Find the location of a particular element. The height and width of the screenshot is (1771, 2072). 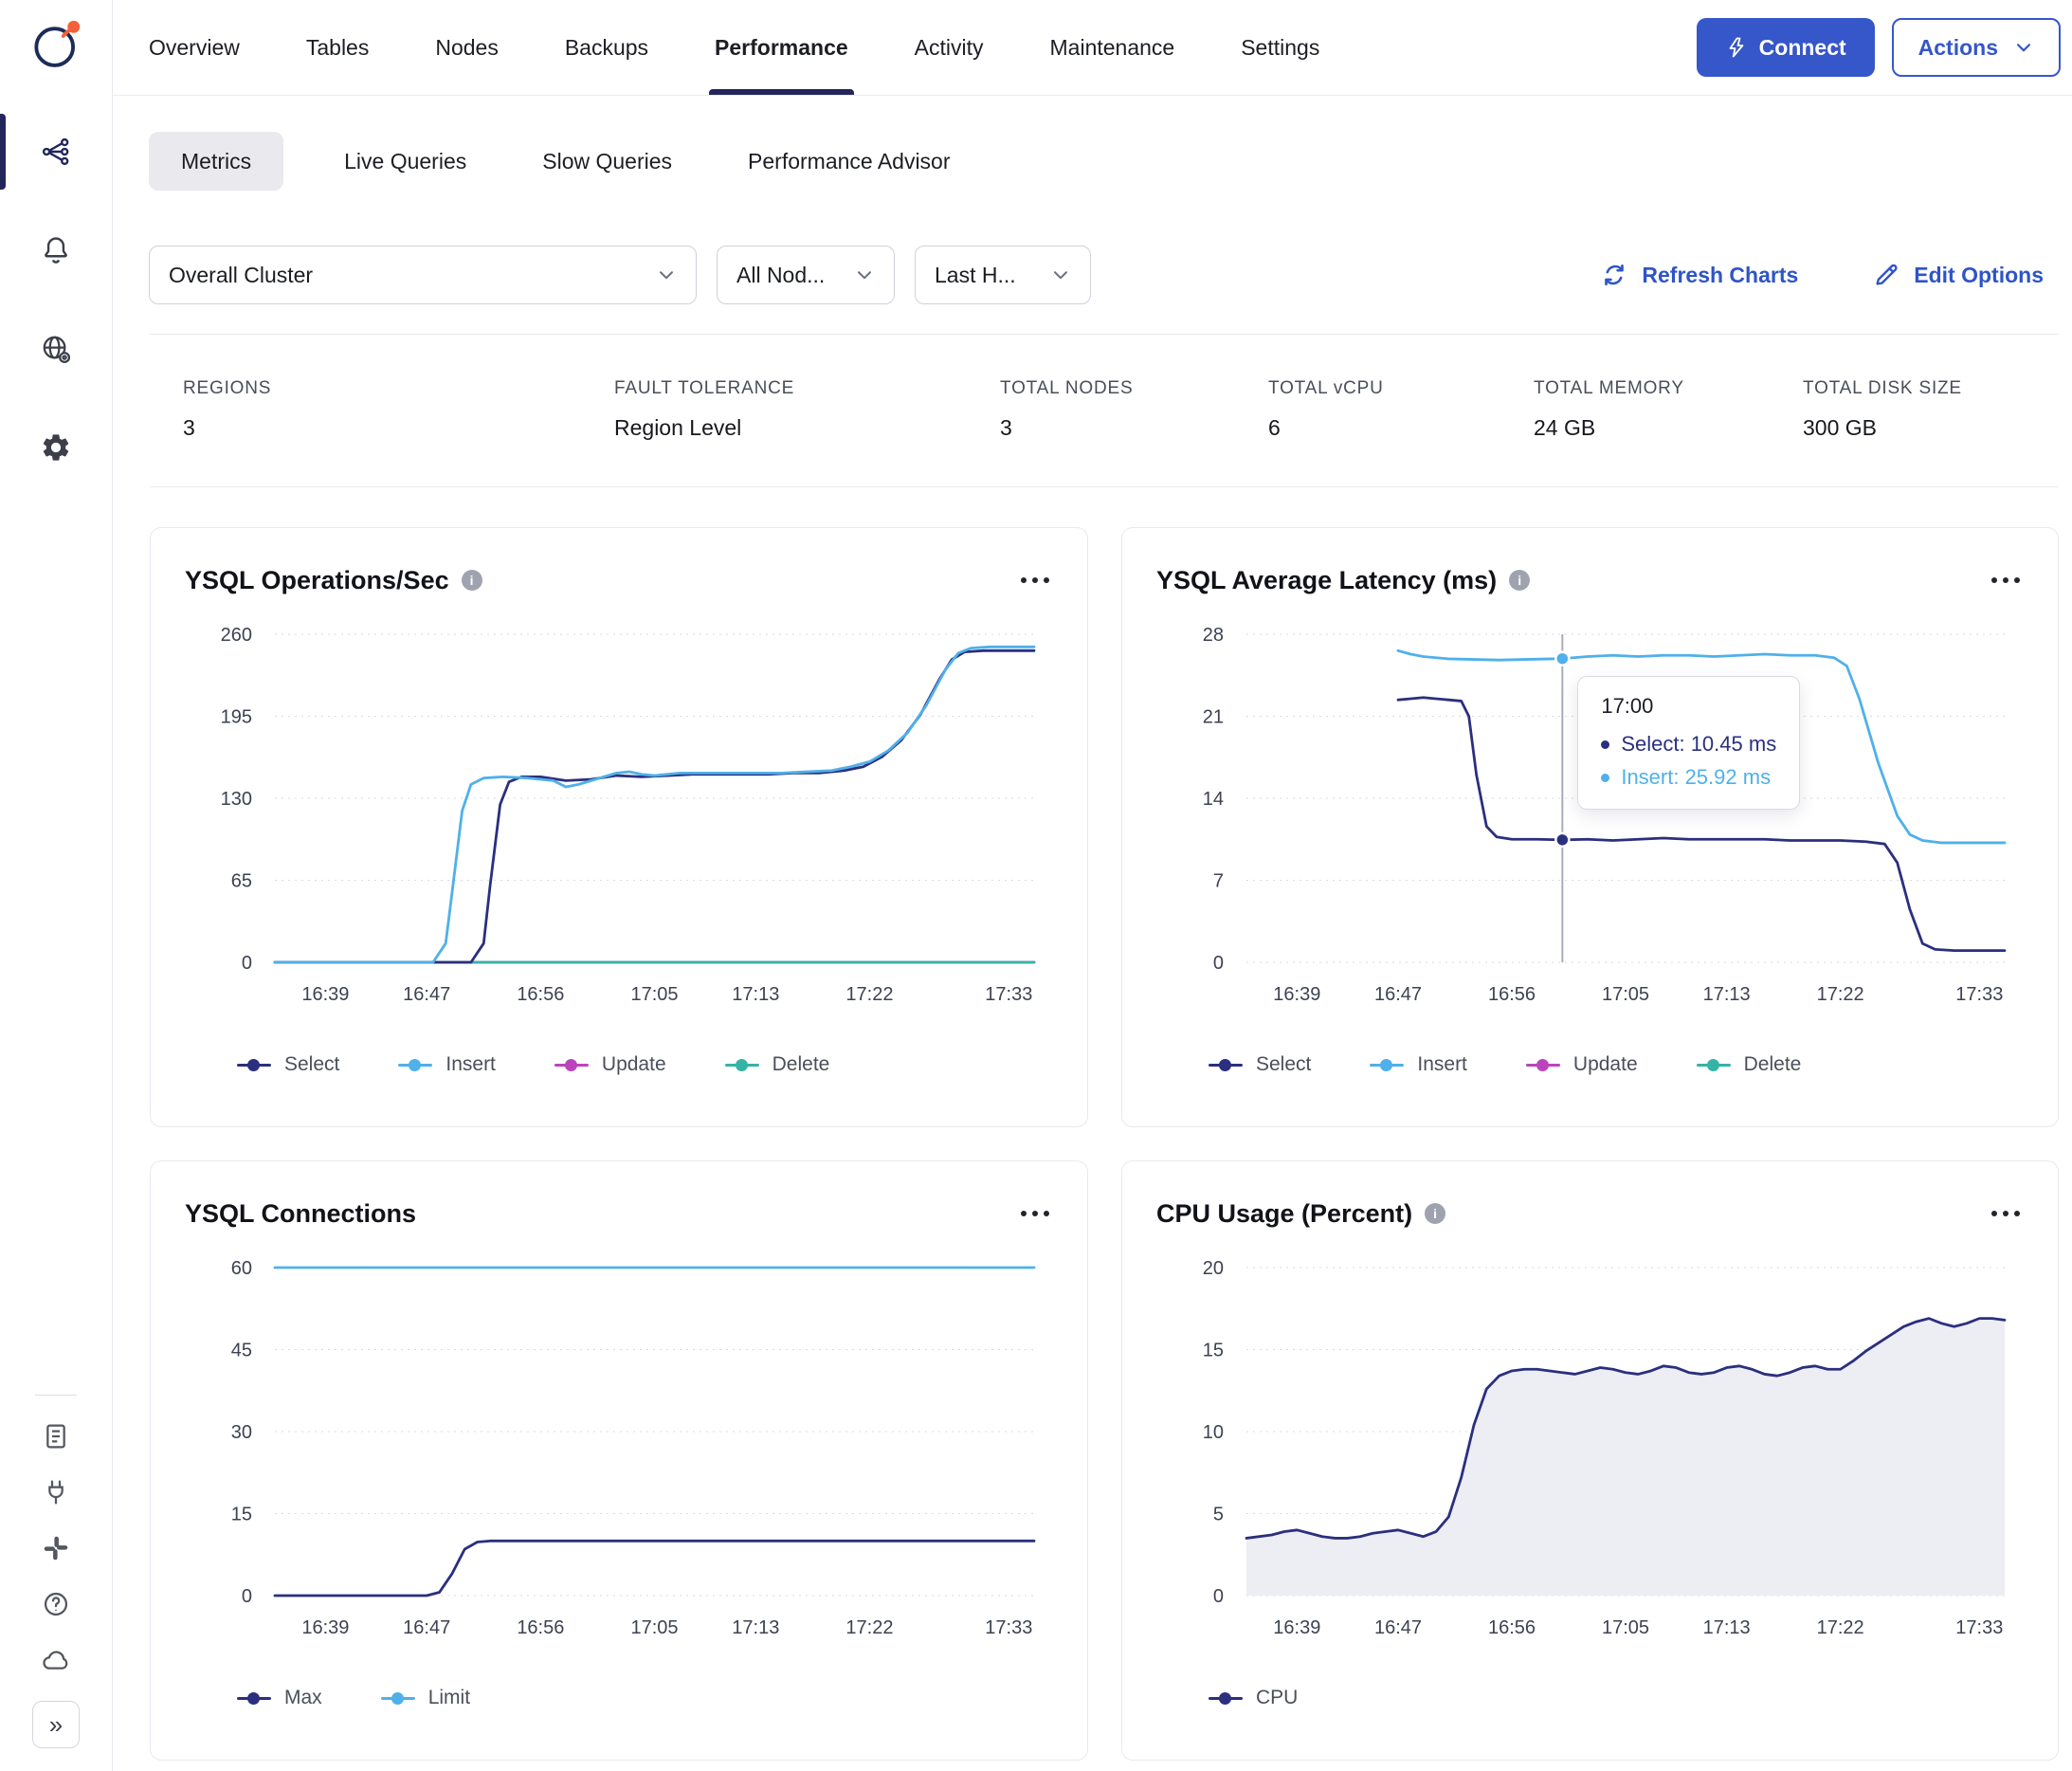

stat-value: 3 is located at coordinates (189, 427).